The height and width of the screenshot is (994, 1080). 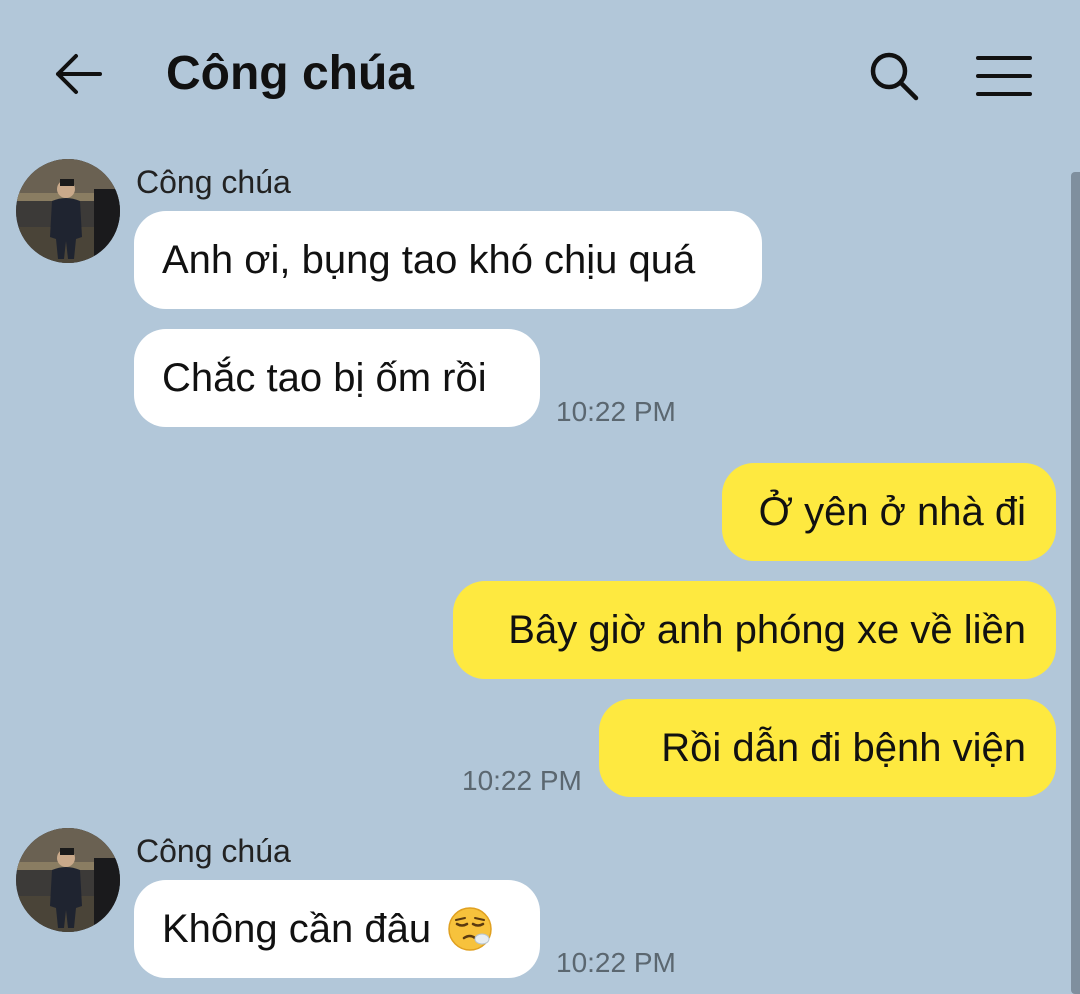 I want to click on message-text: Chắc tao bị ốm rồi, so click(x=324, y=377).